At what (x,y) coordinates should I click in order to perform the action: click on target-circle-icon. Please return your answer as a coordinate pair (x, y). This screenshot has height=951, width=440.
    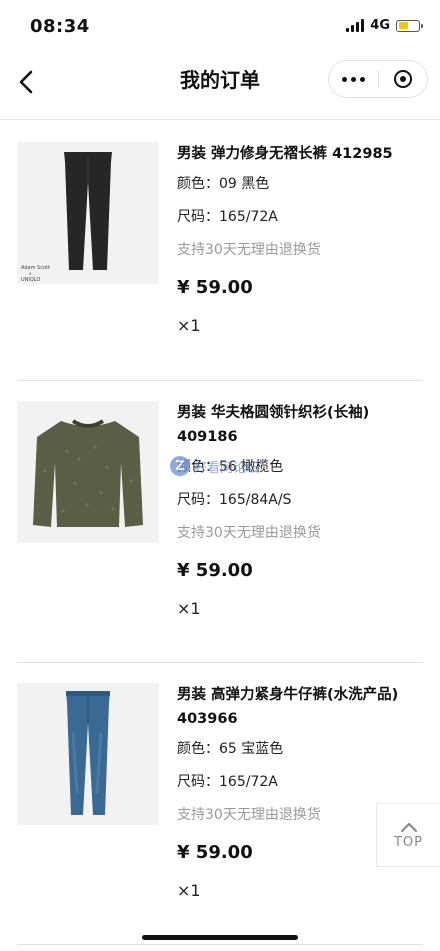
    Looking at the image, I should click on (402, 79).